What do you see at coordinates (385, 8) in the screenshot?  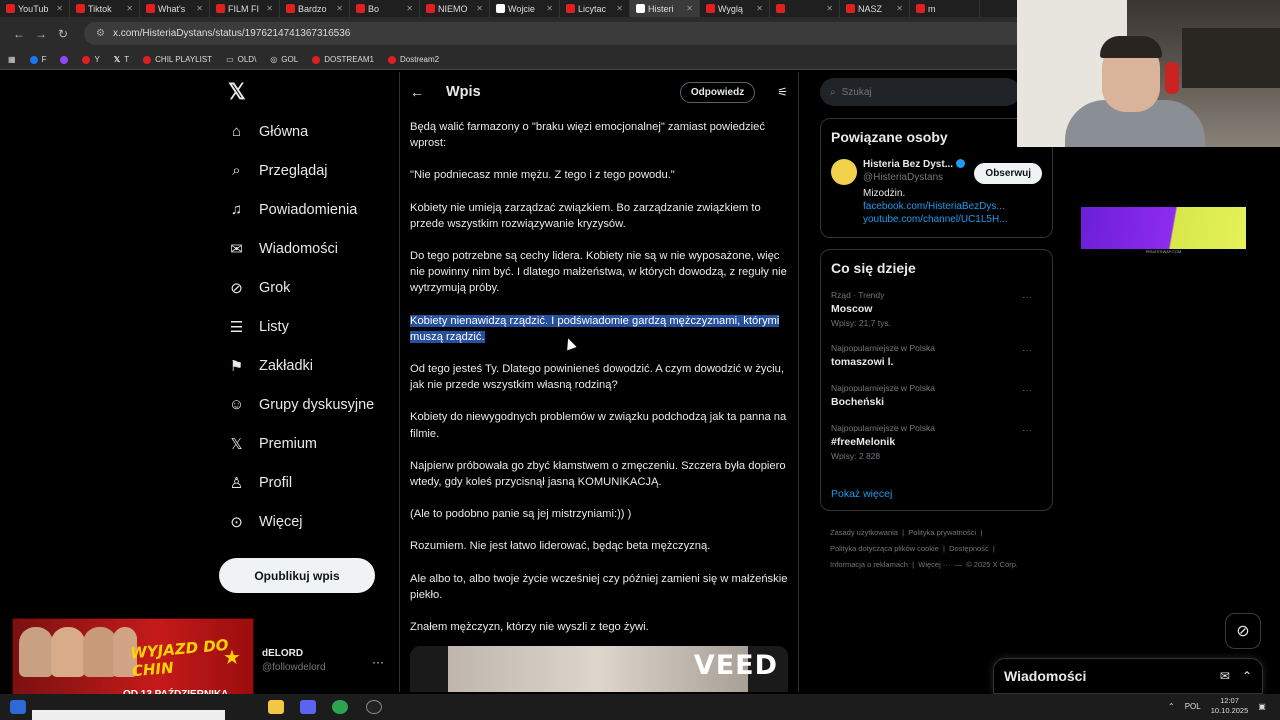 I see `browser-tab: Bo ✕` at bounding box center [385, 8].